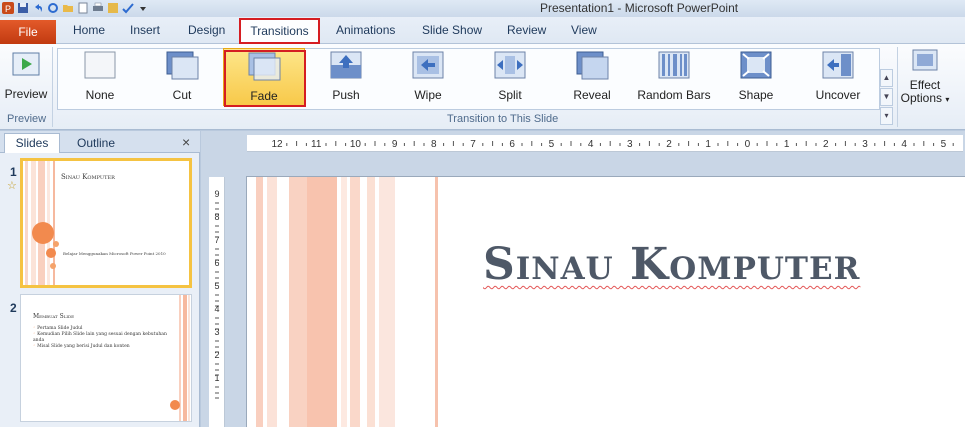 Image resolution: width=965 pixels, height=427 pixels. What do you see at coordinates (38, 8) in the screenshot?
I see `undo-icon` at bounding box center [38, 8].